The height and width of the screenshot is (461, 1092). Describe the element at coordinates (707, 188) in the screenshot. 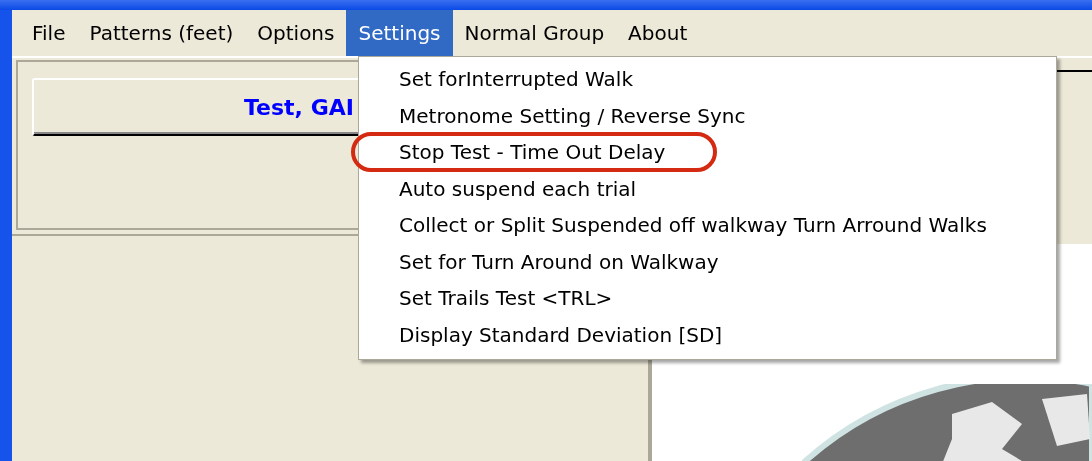

I see `menu-option: Auto suspend each trial` at that location.